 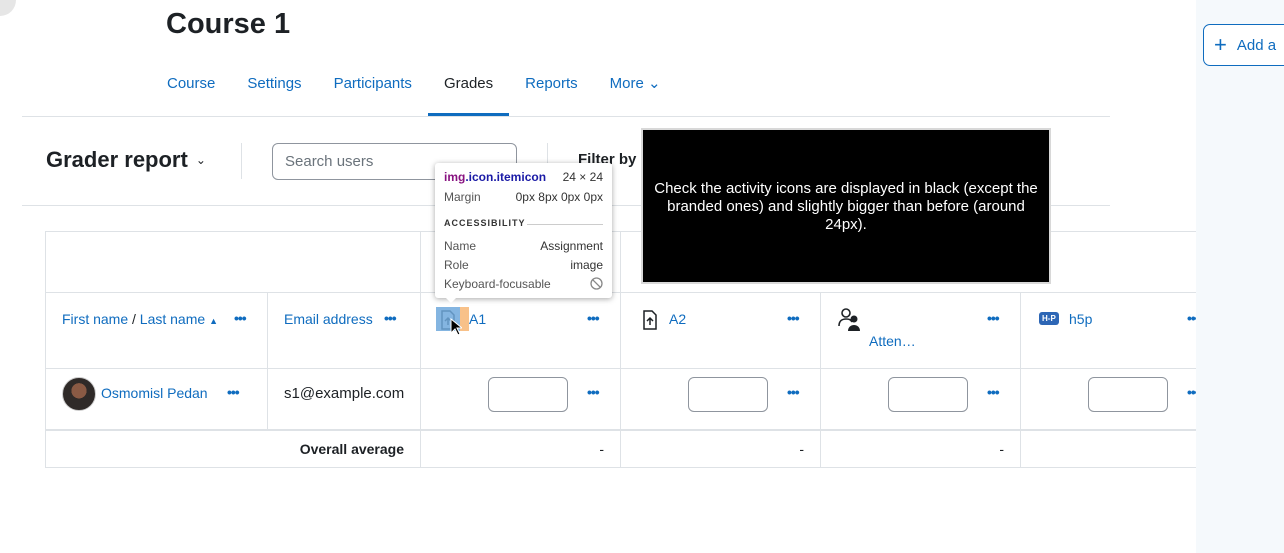 What do you see at coordinates (521, 449) in the screenshot?
I see `average-cell-a1: -` at bounding box center [521, 449].